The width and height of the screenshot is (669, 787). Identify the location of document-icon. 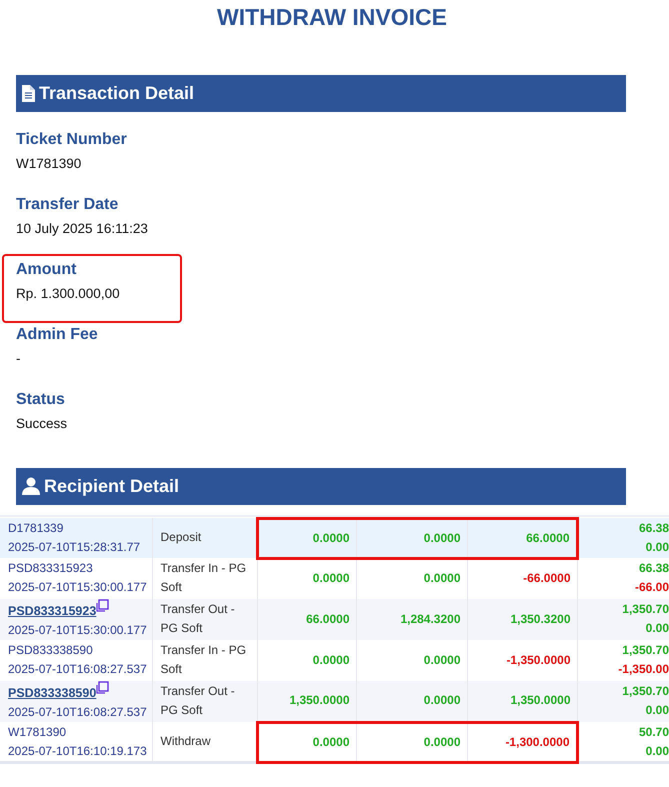
(28, 93).